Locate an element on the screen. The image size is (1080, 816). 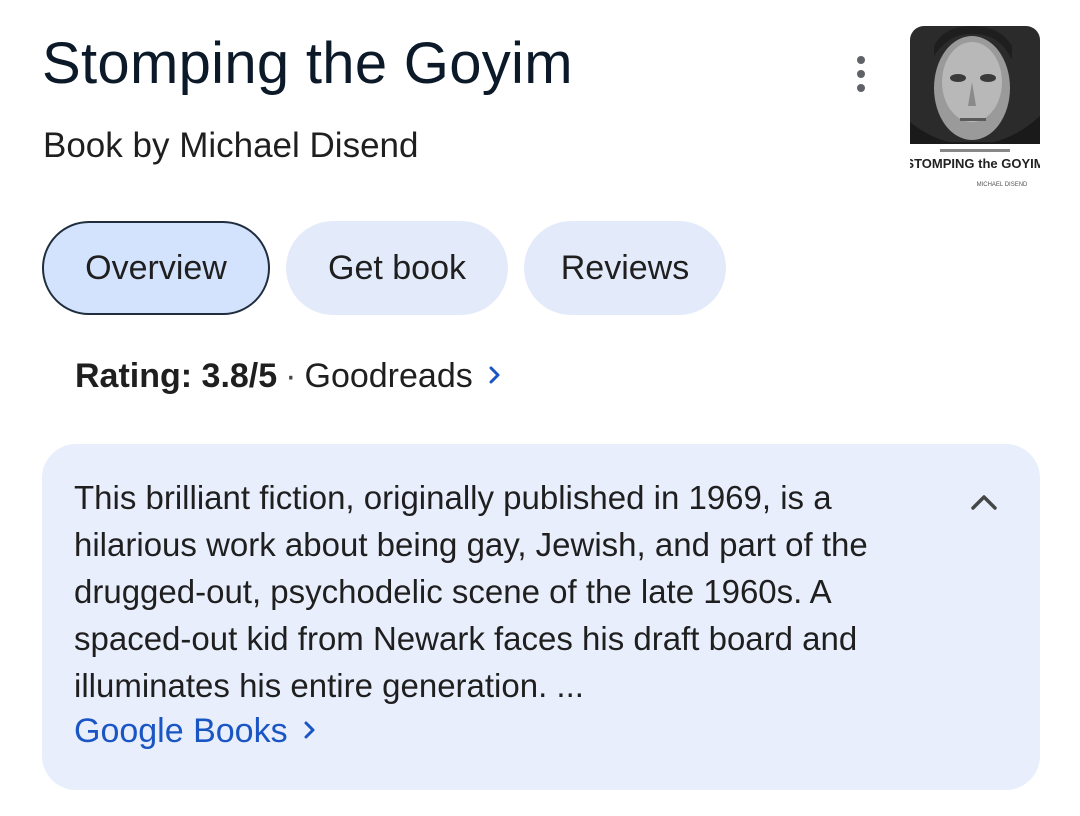
cover-author-text: MICHAEL DISEND is located at coordinates (1002, 185).